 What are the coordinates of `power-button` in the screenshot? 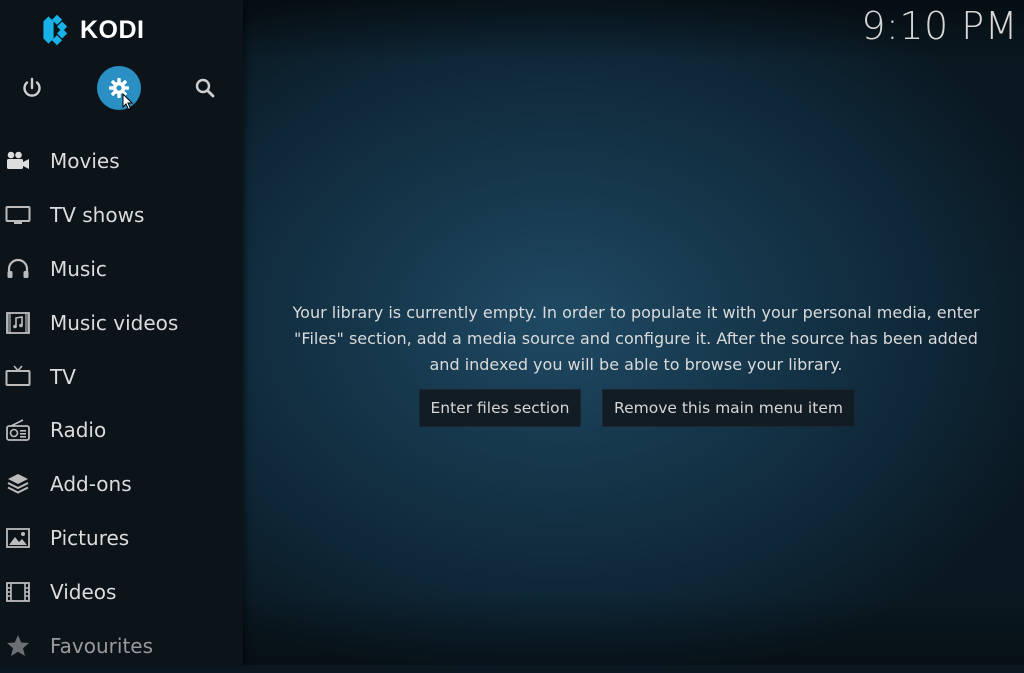 It's located at (32, 88).